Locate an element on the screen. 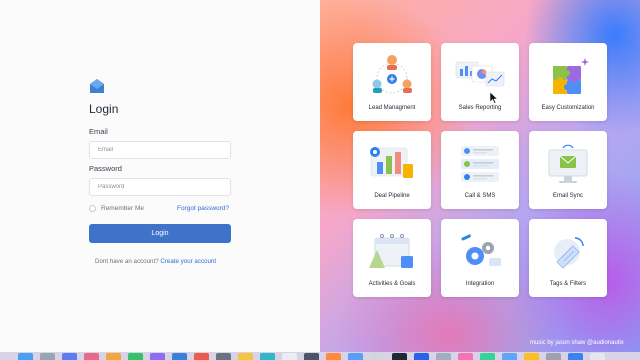 The height and width of the screenshot is (360, 640). monitor-sync-icon is located at coordinates (568, 163).